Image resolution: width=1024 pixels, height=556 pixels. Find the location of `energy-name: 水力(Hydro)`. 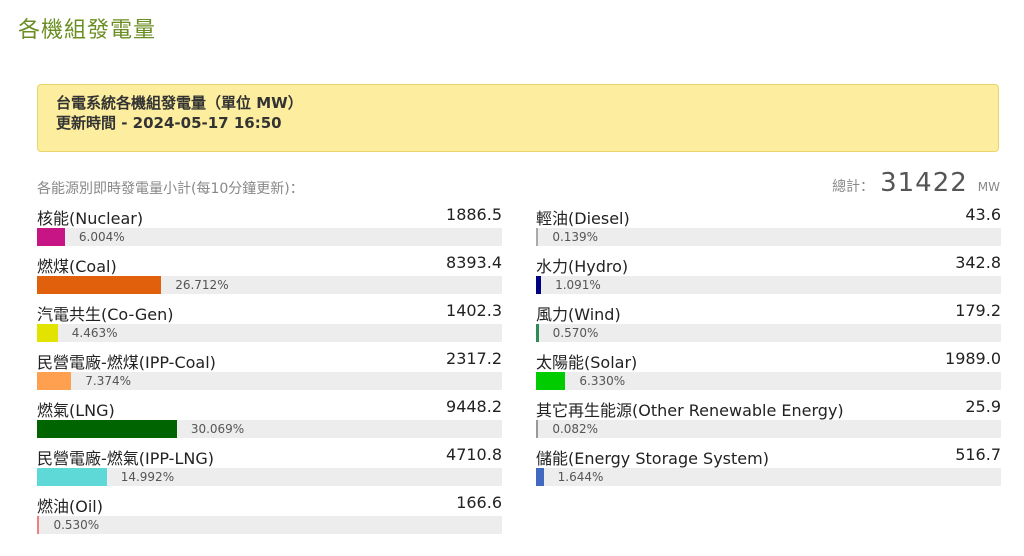

energy-name: 水力(Hydro) is located at coordinates (582, 266).